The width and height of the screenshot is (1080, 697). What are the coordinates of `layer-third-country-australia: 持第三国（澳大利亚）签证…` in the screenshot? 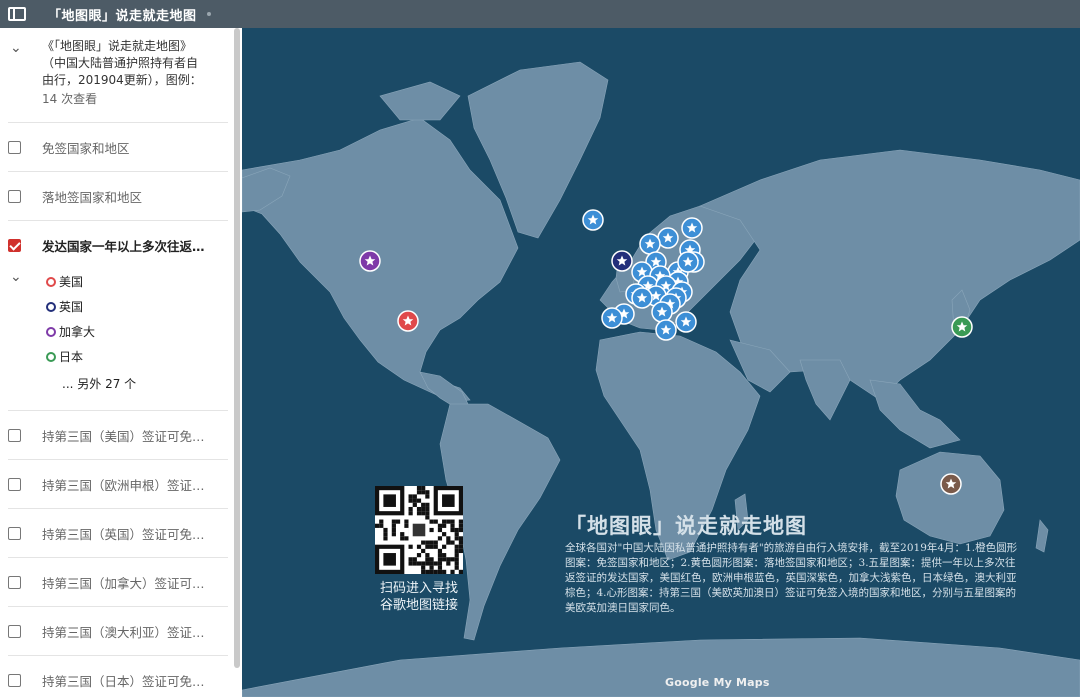 It's located at (121, 631).